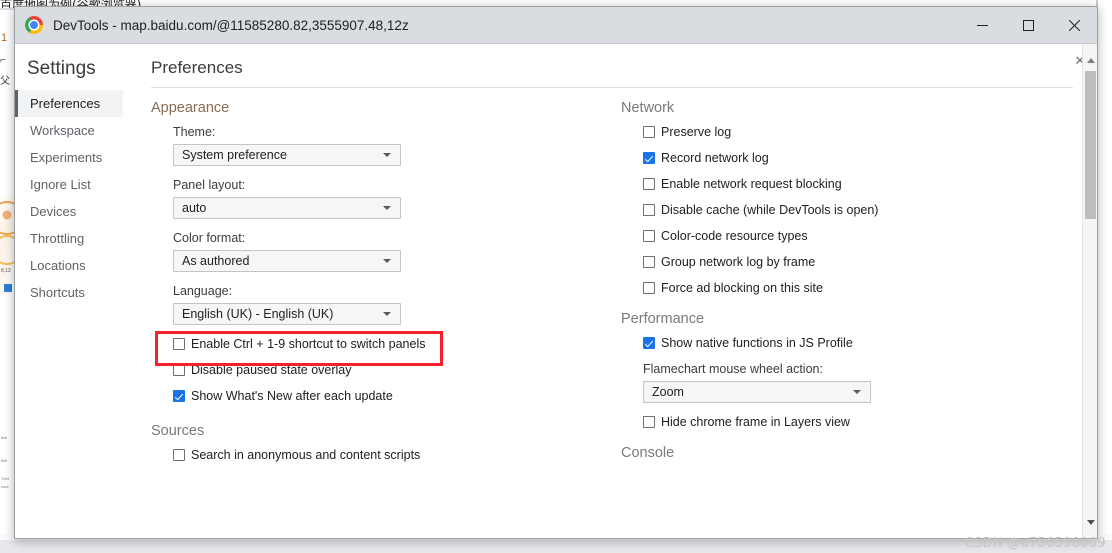 This screenshot has width=1112, height=553. What do you see at coordinates (209, 238) in the screenshot?
I see `color-format-label: Color format:` at bounding box center [209, 238].